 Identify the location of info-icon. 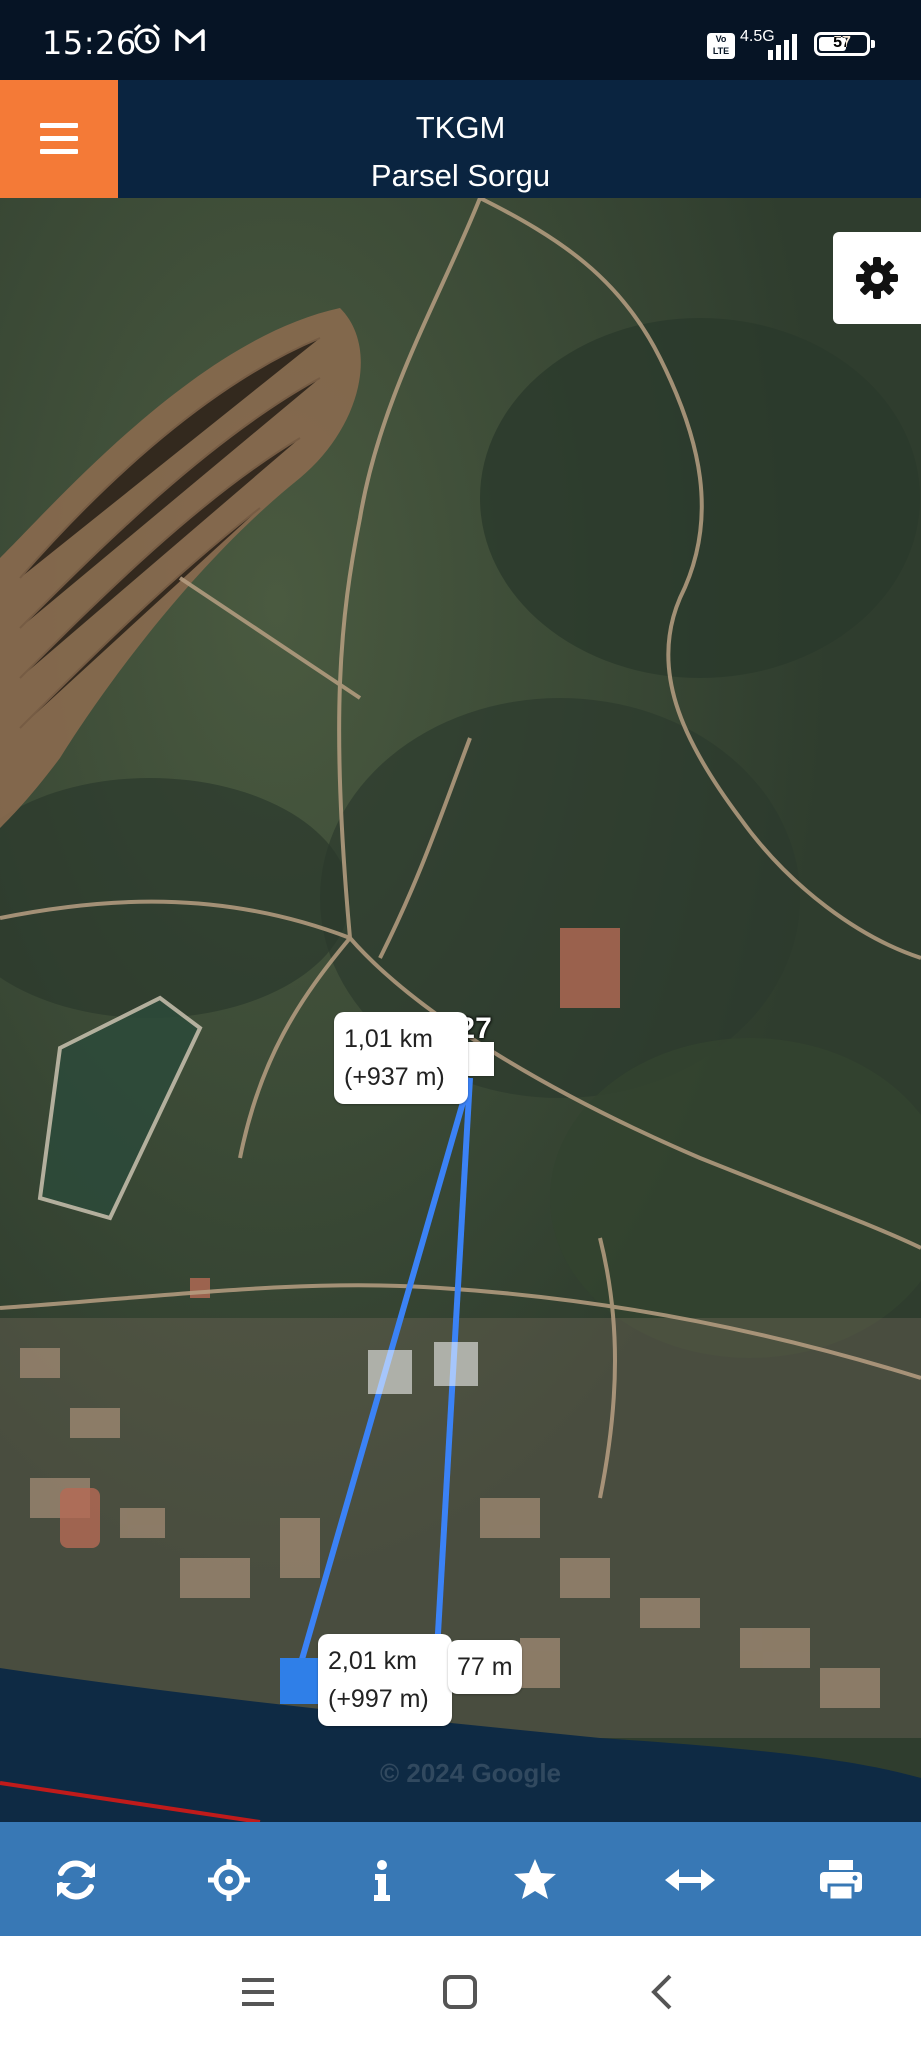
(382, 1880).